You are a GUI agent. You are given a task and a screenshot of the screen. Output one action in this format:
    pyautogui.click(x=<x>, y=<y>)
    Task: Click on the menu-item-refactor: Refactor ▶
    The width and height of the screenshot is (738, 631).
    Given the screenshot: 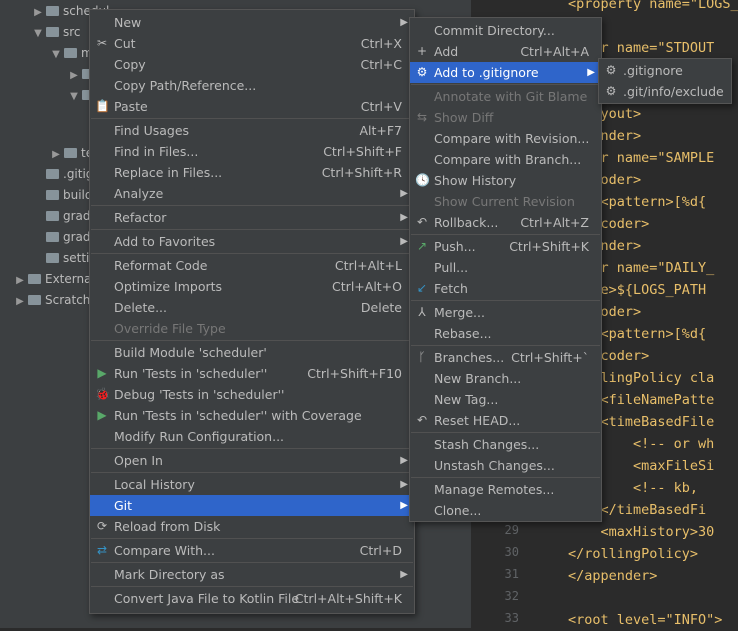 What is the action you would take?
    pyautogui.click(x=252, y=217)
    